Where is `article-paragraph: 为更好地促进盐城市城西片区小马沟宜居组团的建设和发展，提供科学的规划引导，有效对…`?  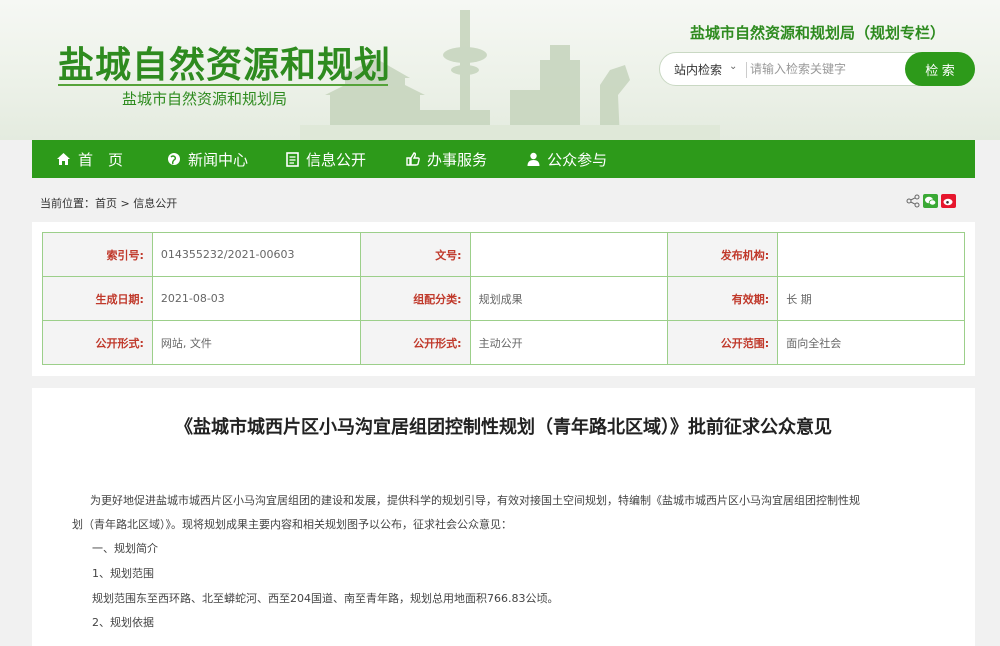 article-paragraph: 为更好地促进盐城市城西片区小马沟宜居组团的建设和发展，提供科学的规划引导，有效对… is located at coordinates (475, 500).